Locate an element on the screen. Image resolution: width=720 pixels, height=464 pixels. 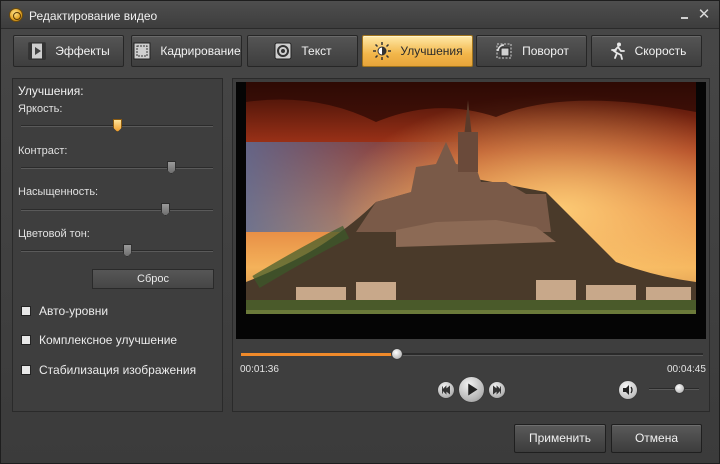
stabilization-checkbox-row: Стабилизация изображения is located at coordinates (108, 370).